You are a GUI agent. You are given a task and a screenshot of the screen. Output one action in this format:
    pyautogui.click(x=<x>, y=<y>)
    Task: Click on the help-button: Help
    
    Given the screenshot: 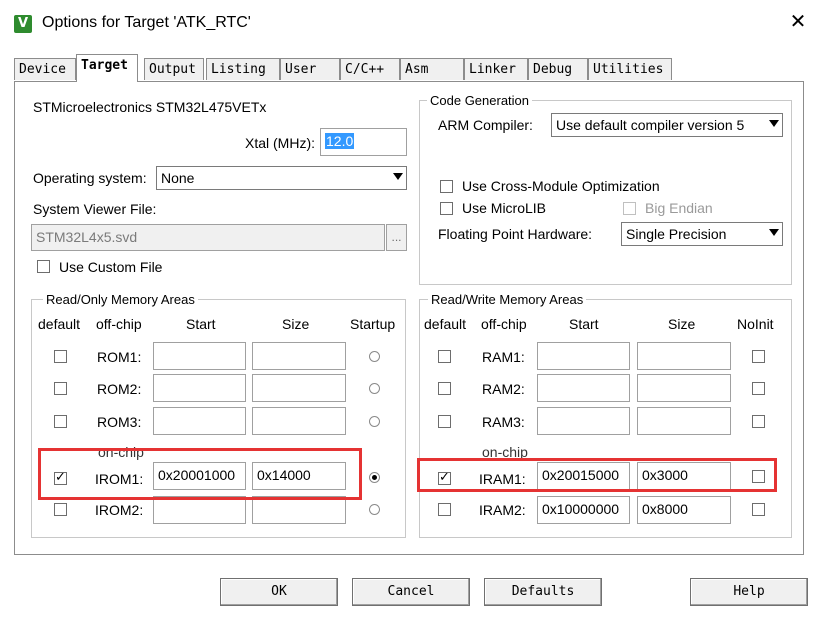 What is the action you would take?
    pyautogui.click(x=749, y=592)
    